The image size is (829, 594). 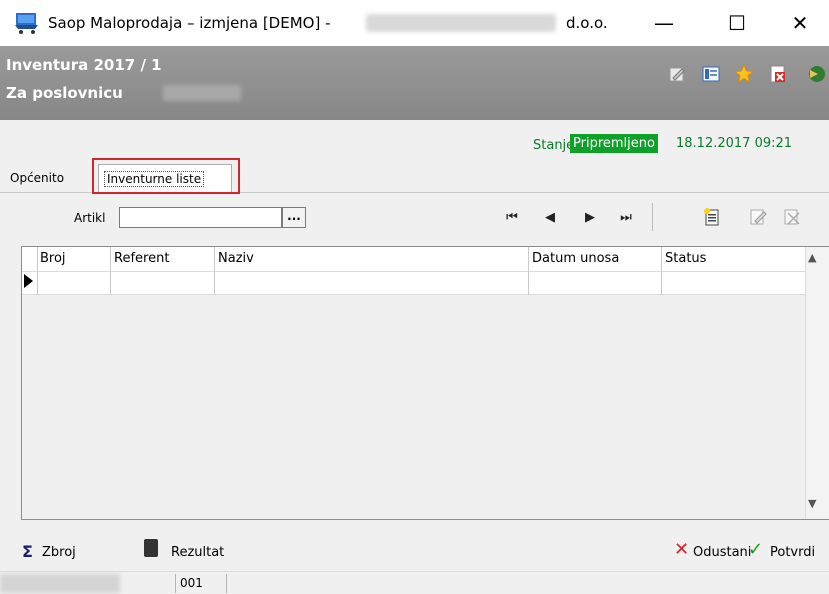 What do you see at coordinates (166, 176) in the screenshot?
I see `highlight-box` at bounding box center [166, 176].